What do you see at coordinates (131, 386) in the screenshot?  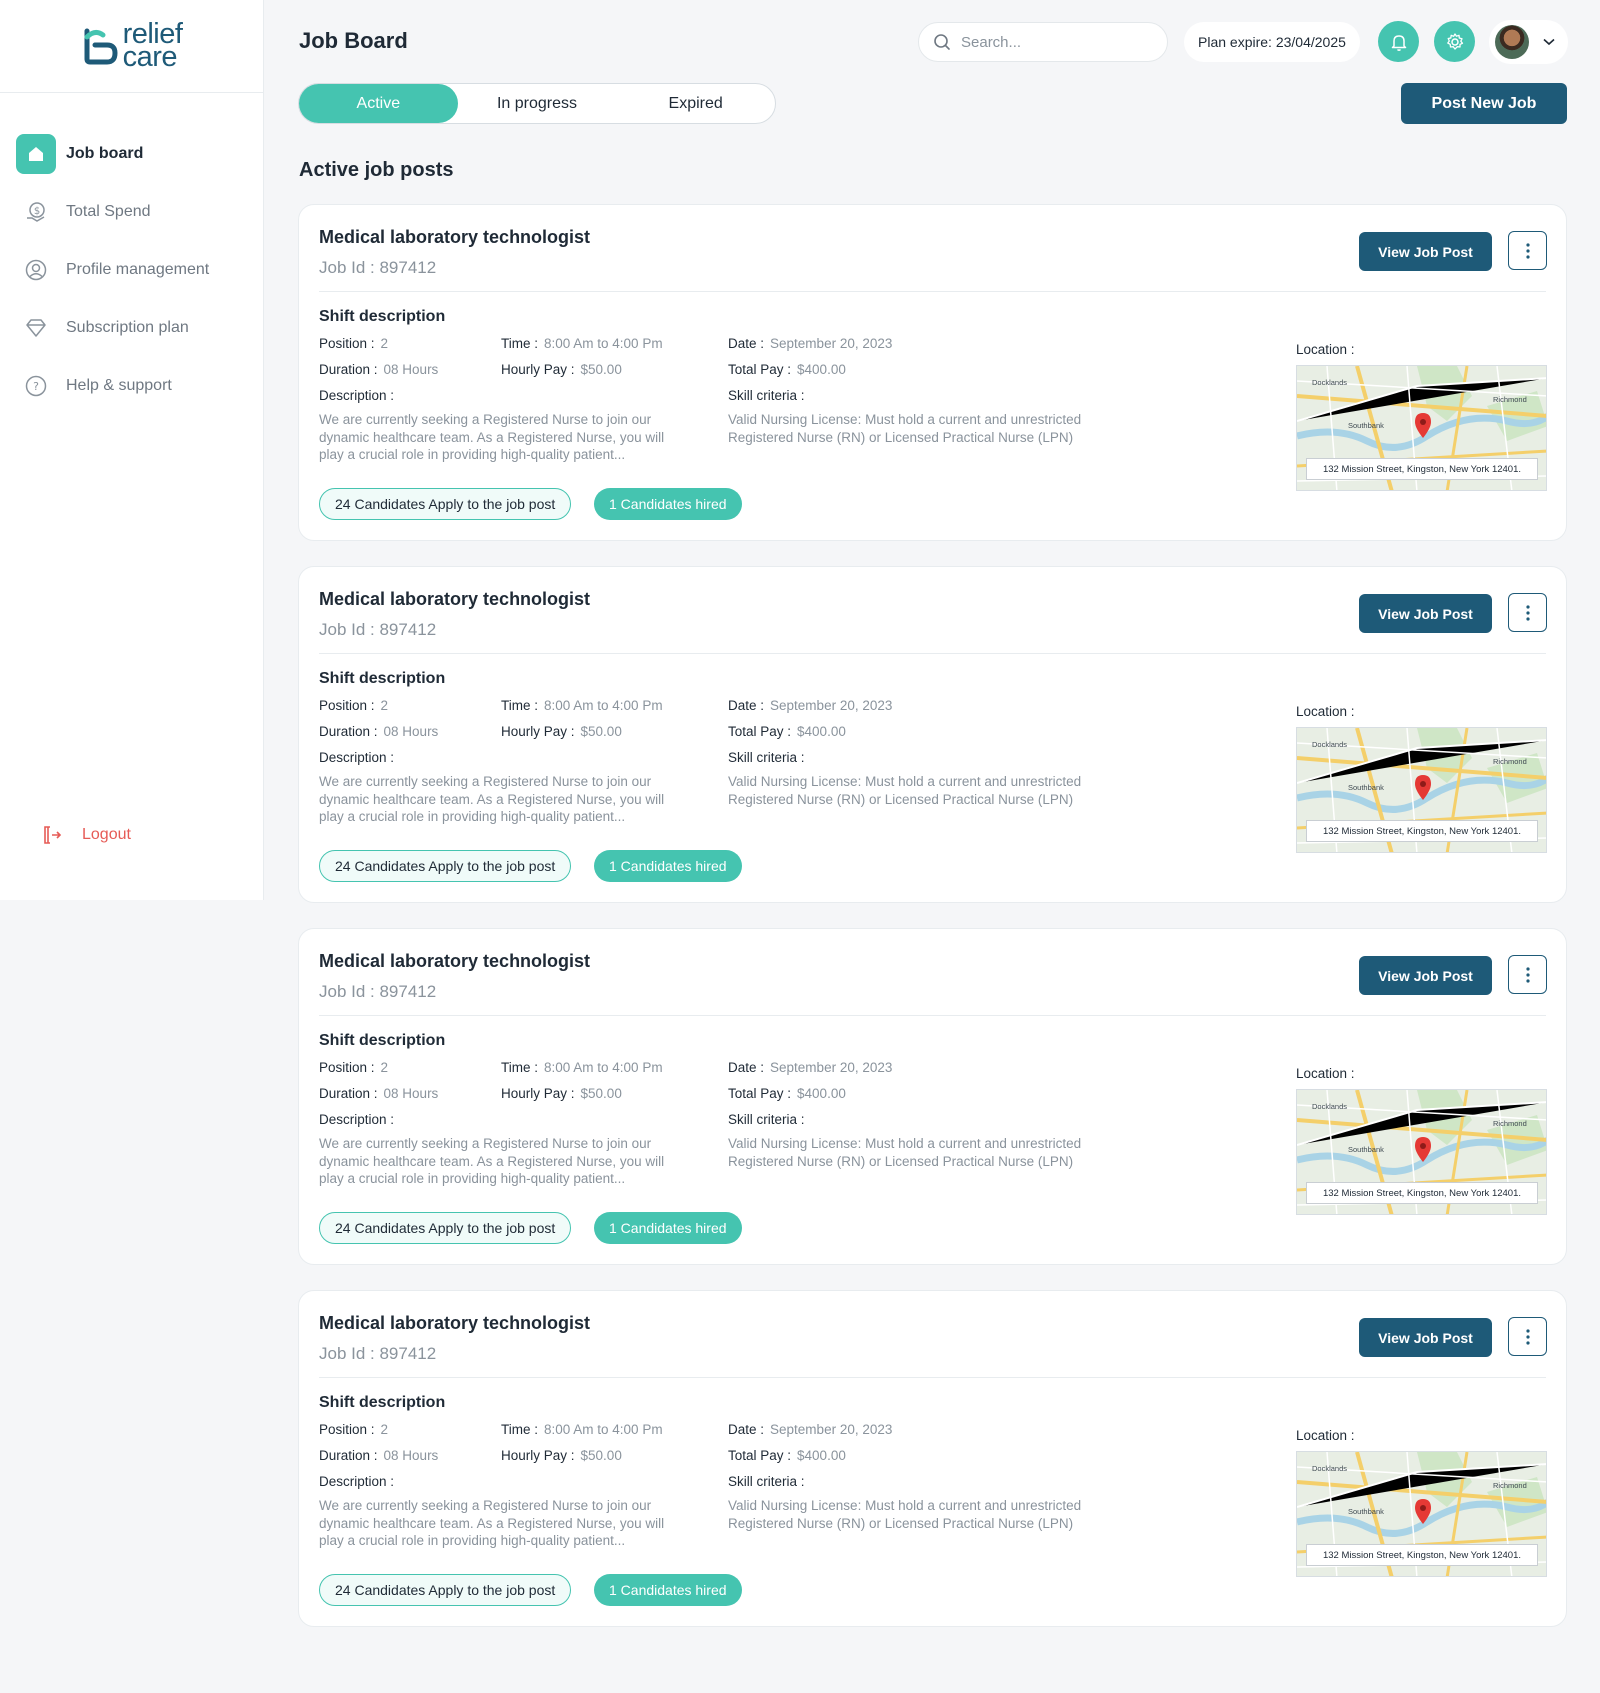 I see `sidebar-item-help-support: ? Help & support` at bounding box center [131, 386].